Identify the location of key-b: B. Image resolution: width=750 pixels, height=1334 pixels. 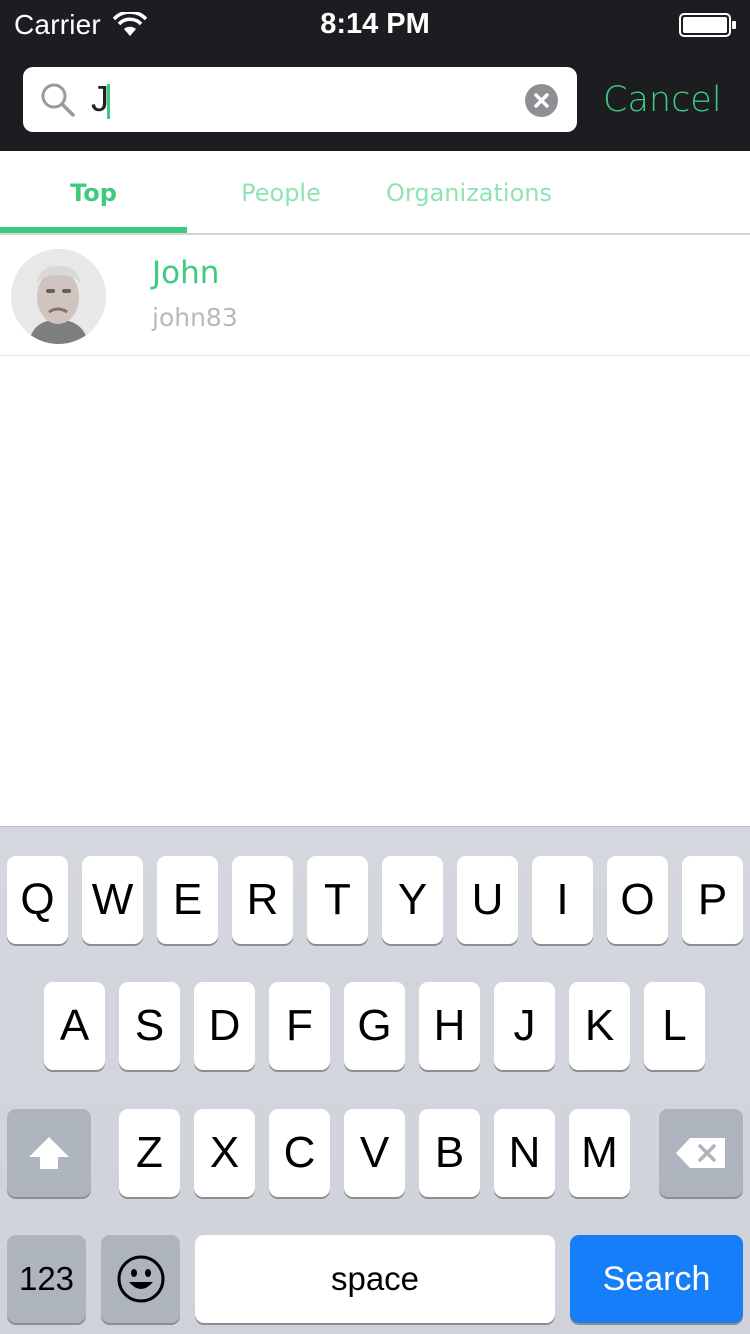
(449, 1153).